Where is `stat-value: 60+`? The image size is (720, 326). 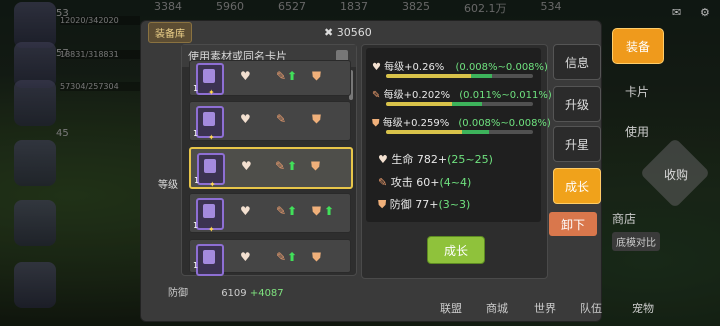 stat-value: 60+ is located at coordinates (428, 182).